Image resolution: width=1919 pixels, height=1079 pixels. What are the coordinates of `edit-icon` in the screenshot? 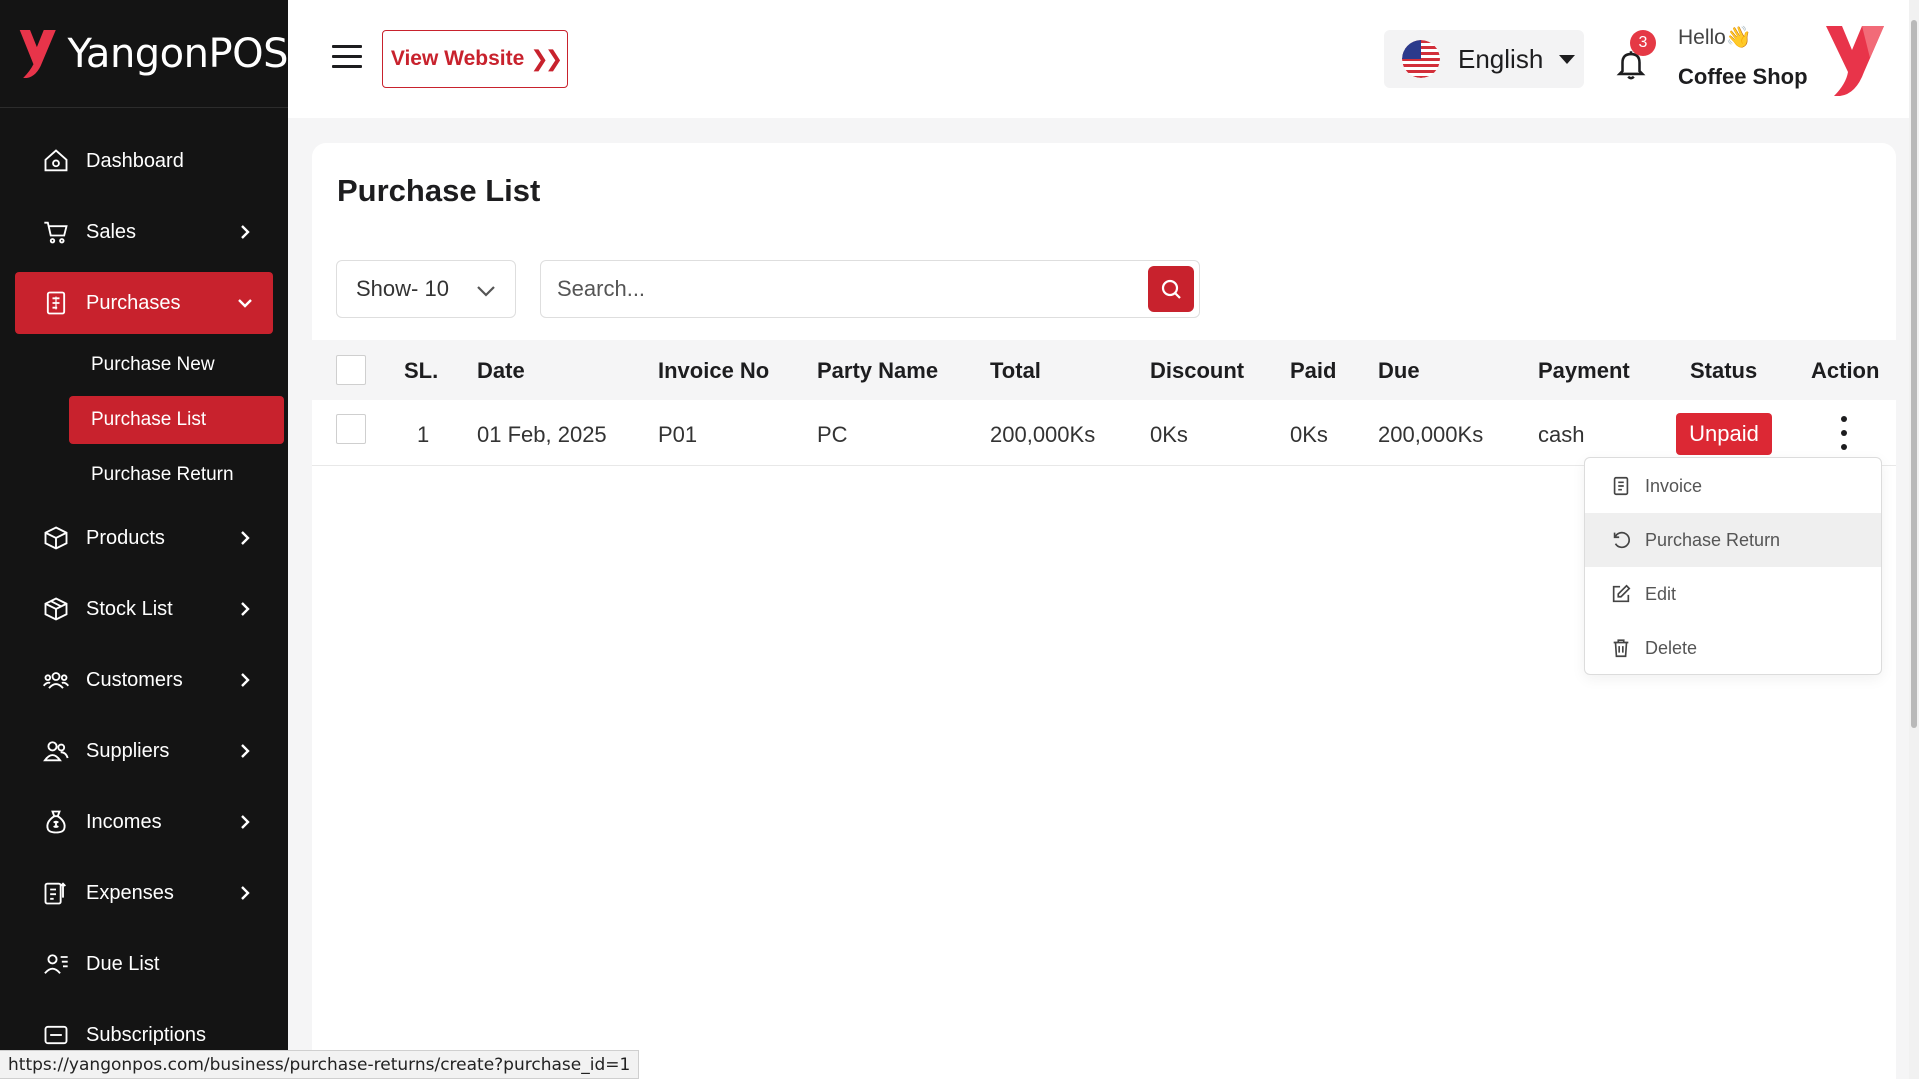 It's located at (1621, 594).